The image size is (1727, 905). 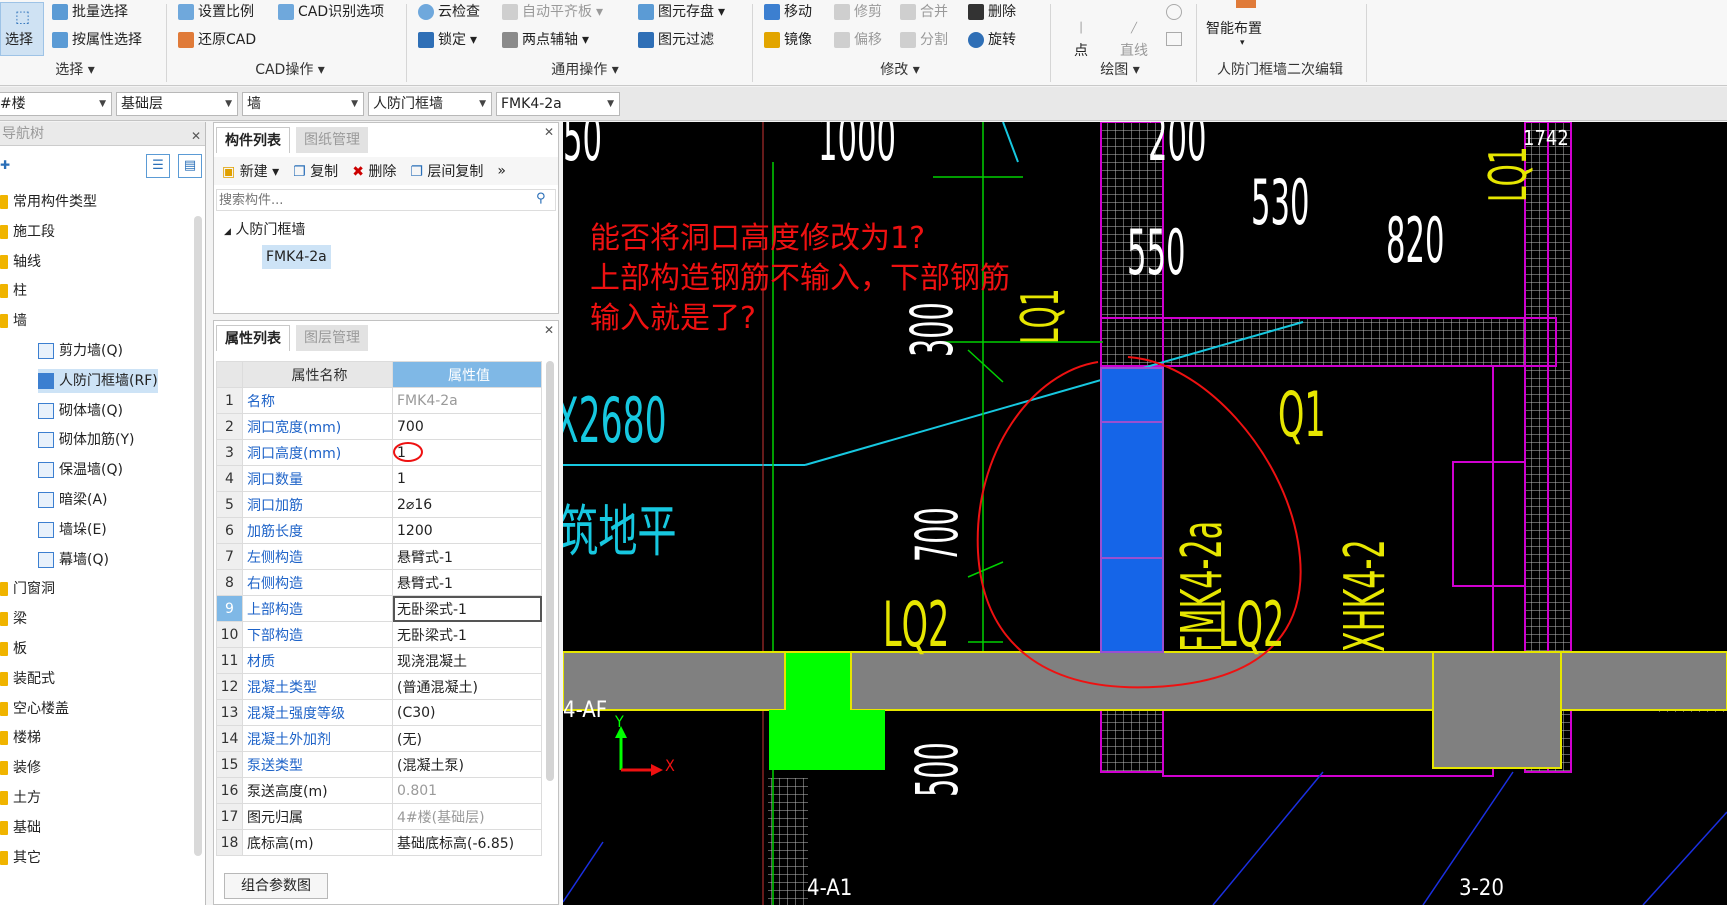 I want to click on property-value: 0.801, so click(x=467, y=790).